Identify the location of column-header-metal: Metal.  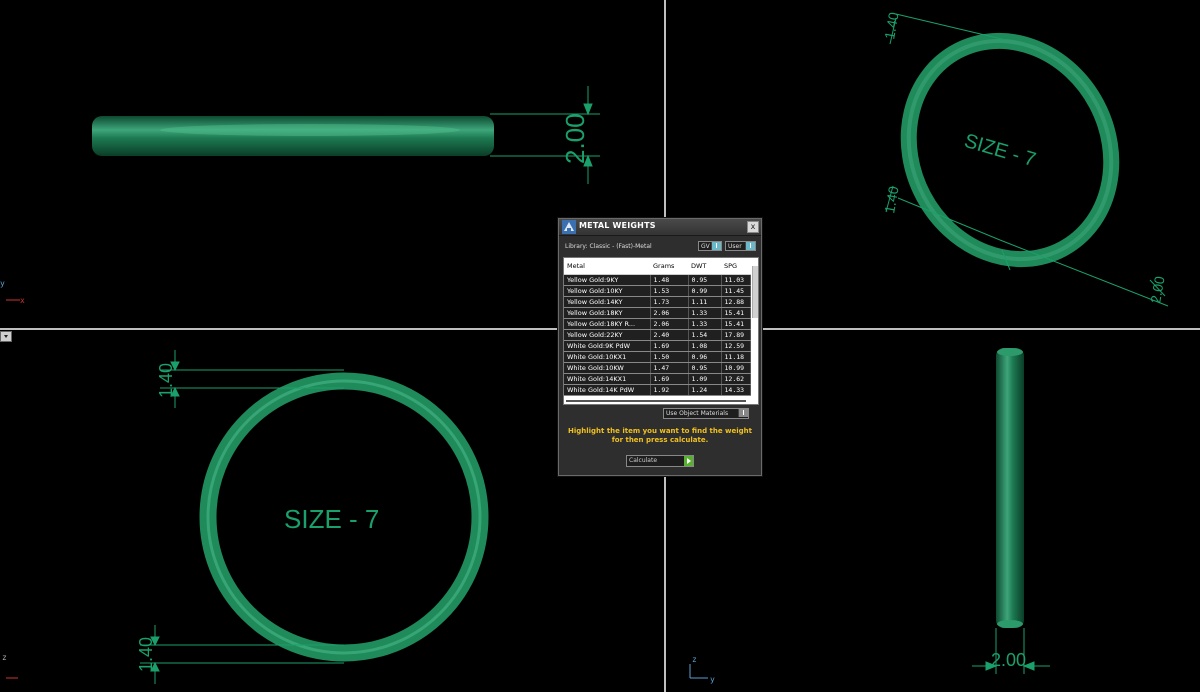
(607, 266).